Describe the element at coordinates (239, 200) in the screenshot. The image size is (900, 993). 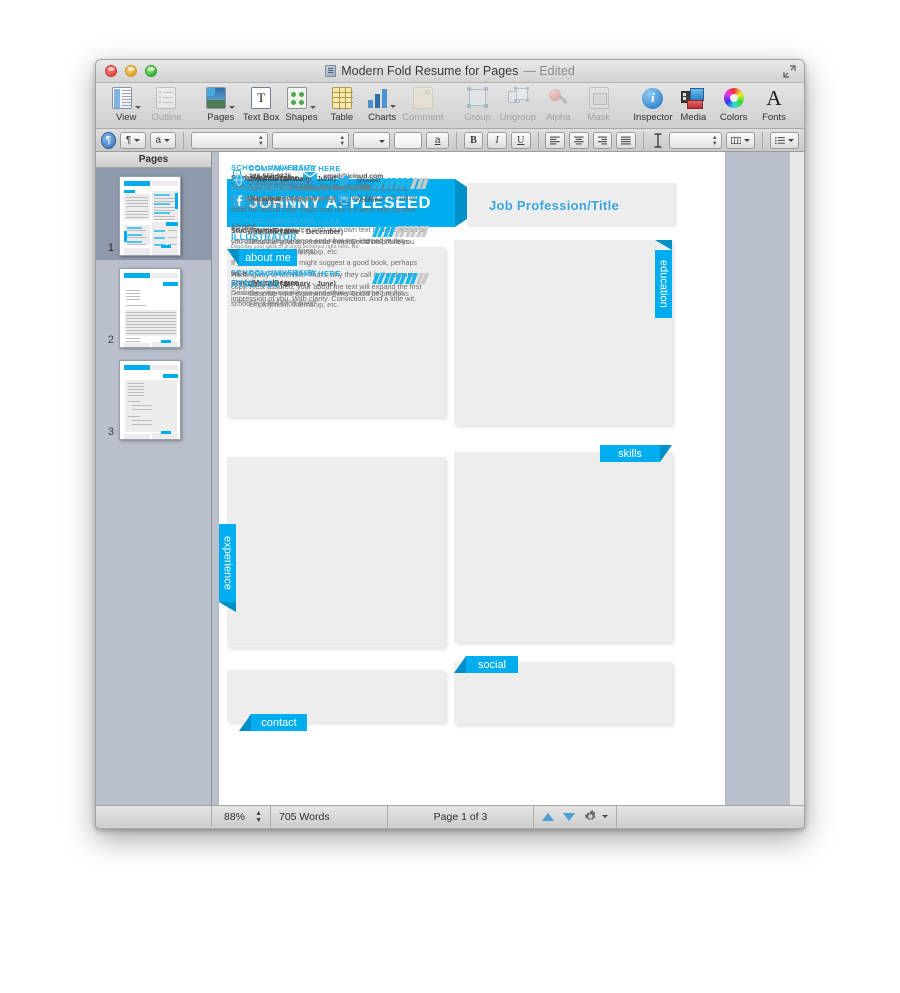
I see `facebook-icon` at that location.